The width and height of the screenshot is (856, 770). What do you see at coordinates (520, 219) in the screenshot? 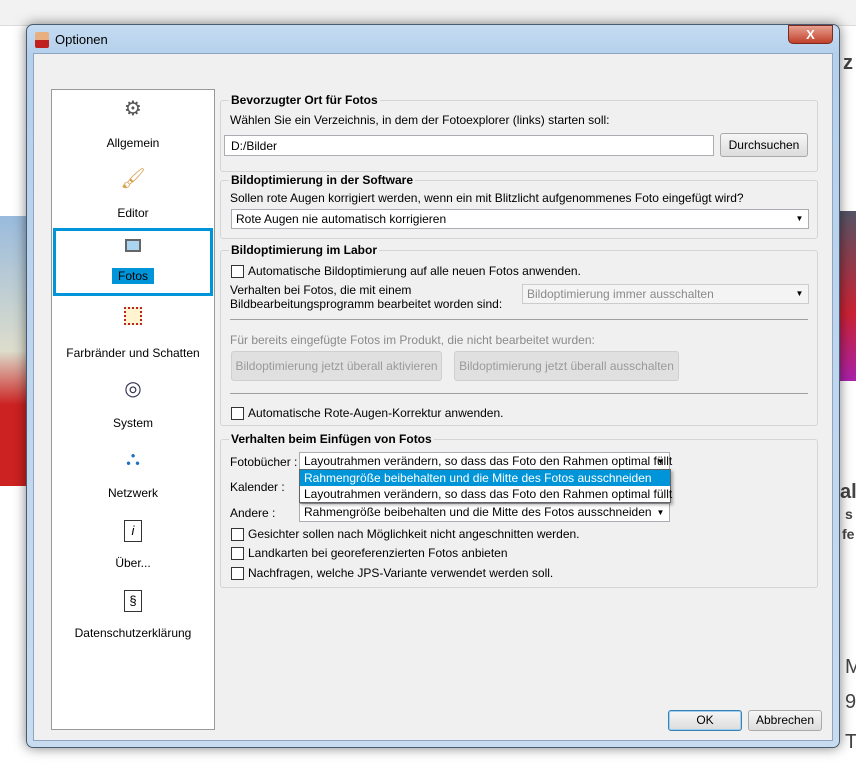
I see `redeye-software-select: Rote Augen nie automatisch korrigieren ▼` at bounding box center [520, 219].